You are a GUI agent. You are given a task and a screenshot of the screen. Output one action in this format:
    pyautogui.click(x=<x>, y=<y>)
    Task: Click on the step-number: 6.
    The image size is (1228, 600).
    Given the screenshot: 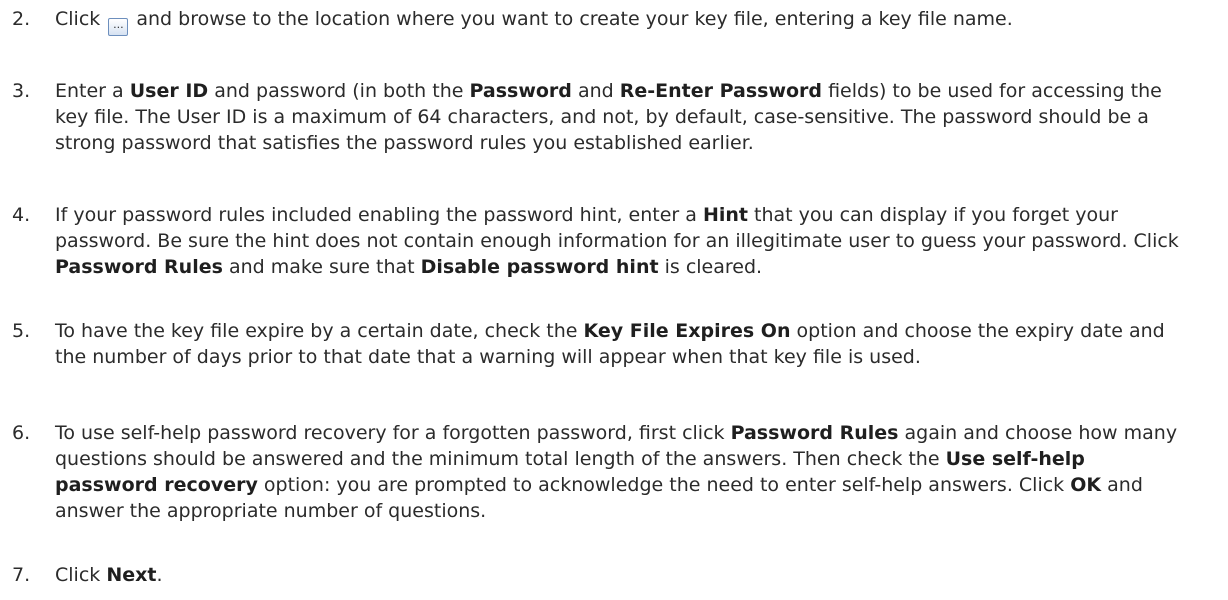 What is the action you would take?
    pyautogui.click(x=21, y=433)
    